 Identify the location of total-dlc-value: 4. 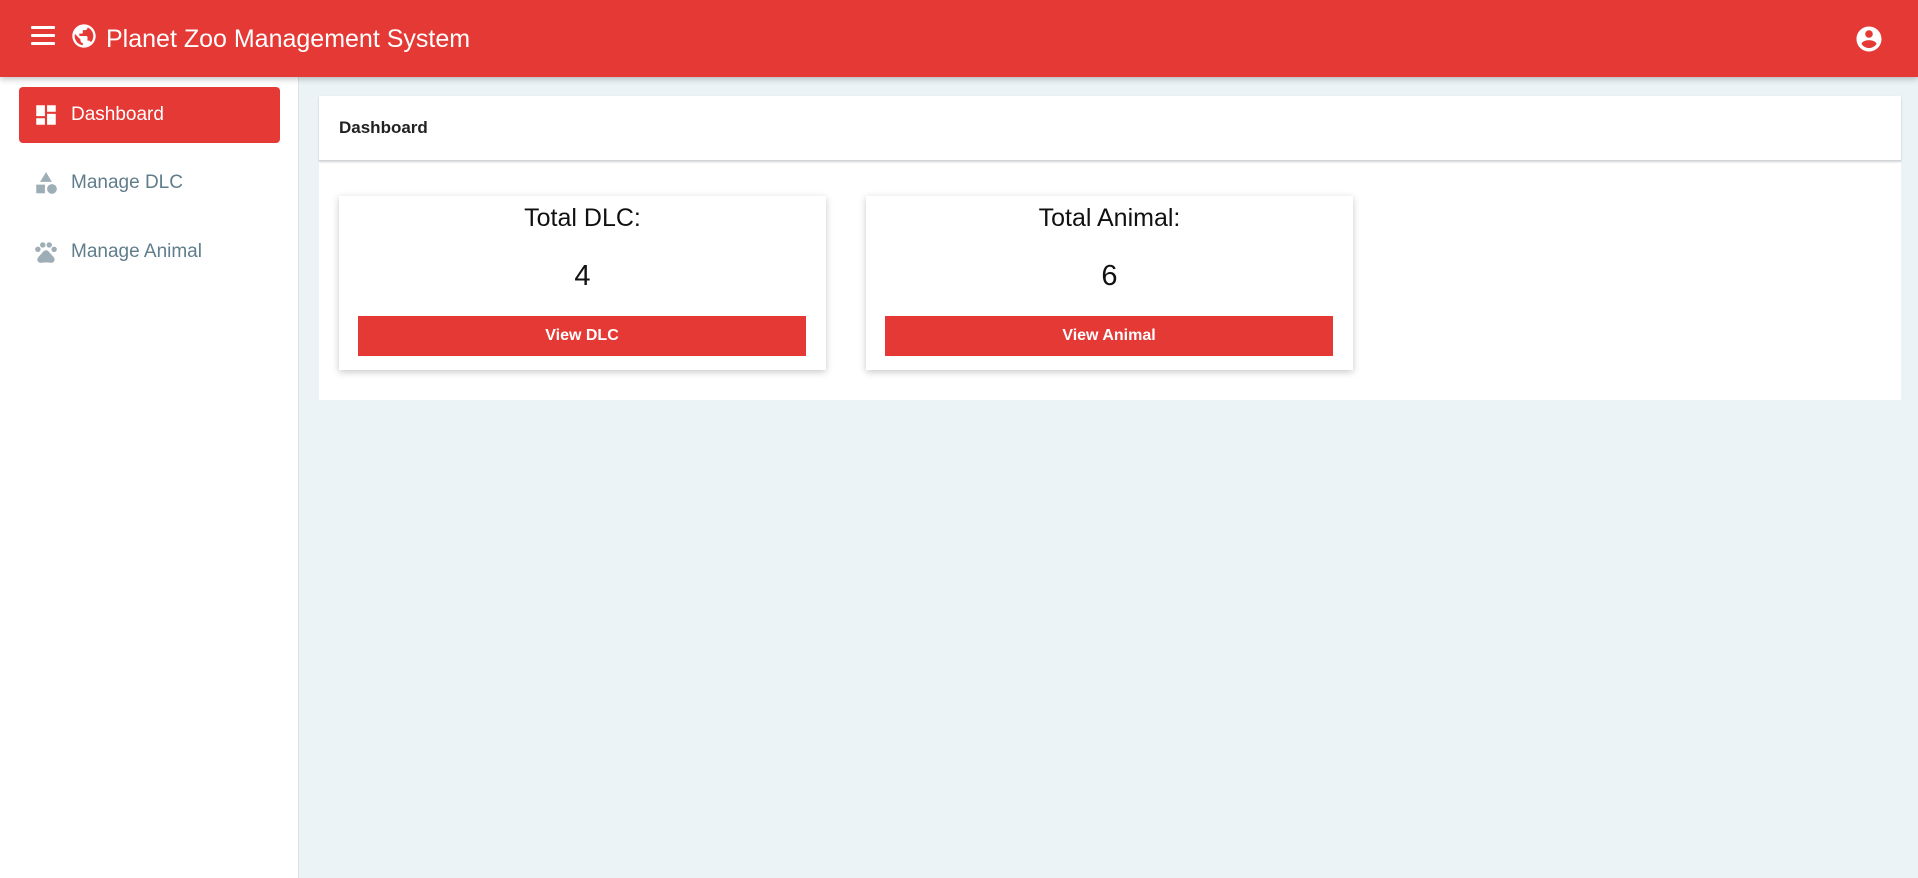
(582, 276).